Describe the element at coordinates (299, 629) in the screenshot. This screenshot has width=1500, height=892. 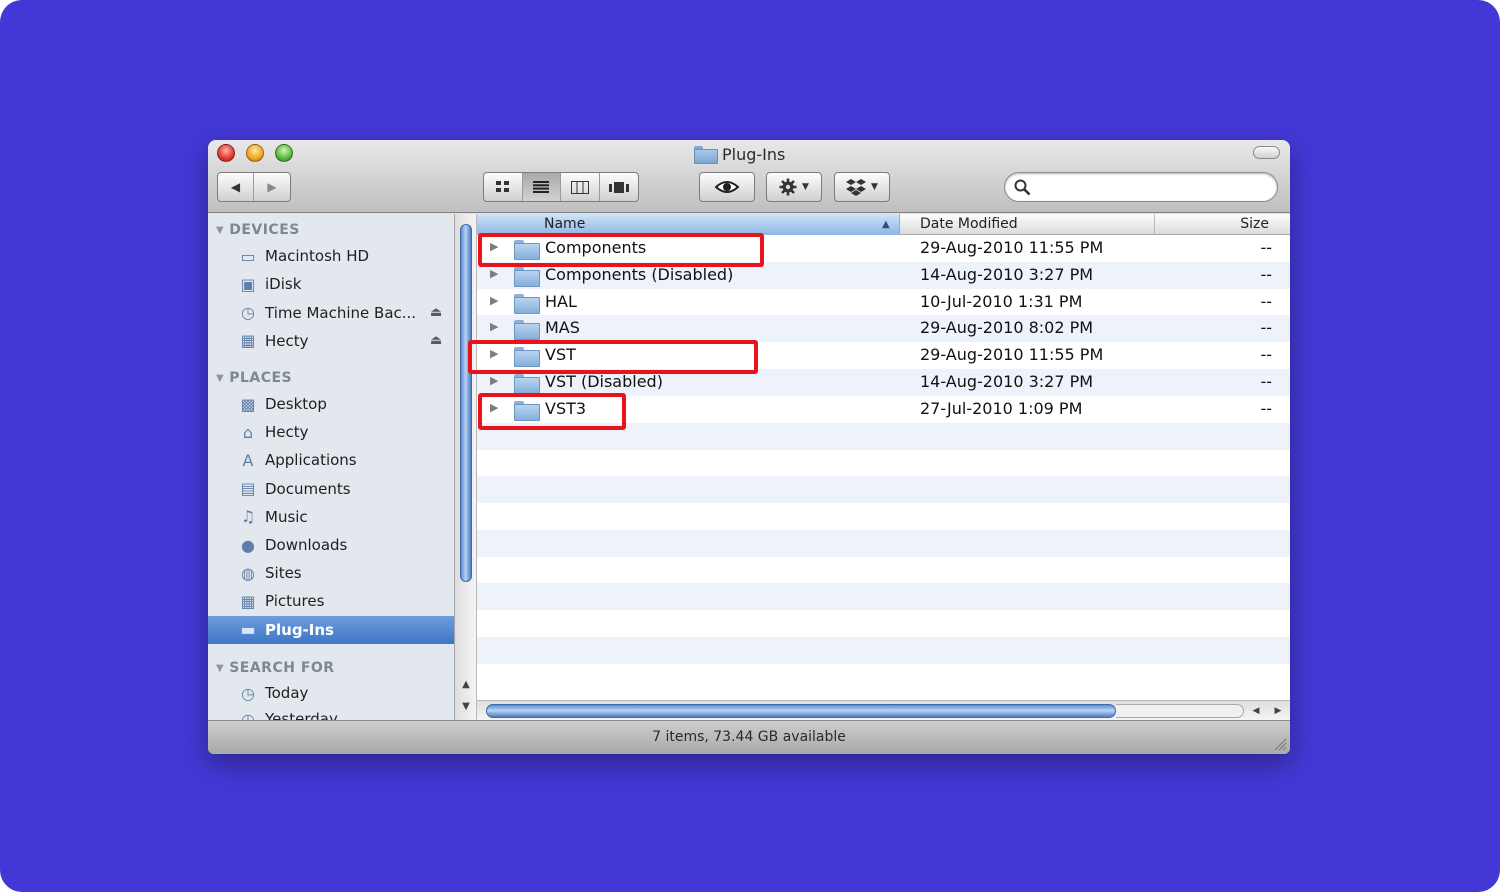
I see `sidebar-item-label: Plug-Ins` at that location.